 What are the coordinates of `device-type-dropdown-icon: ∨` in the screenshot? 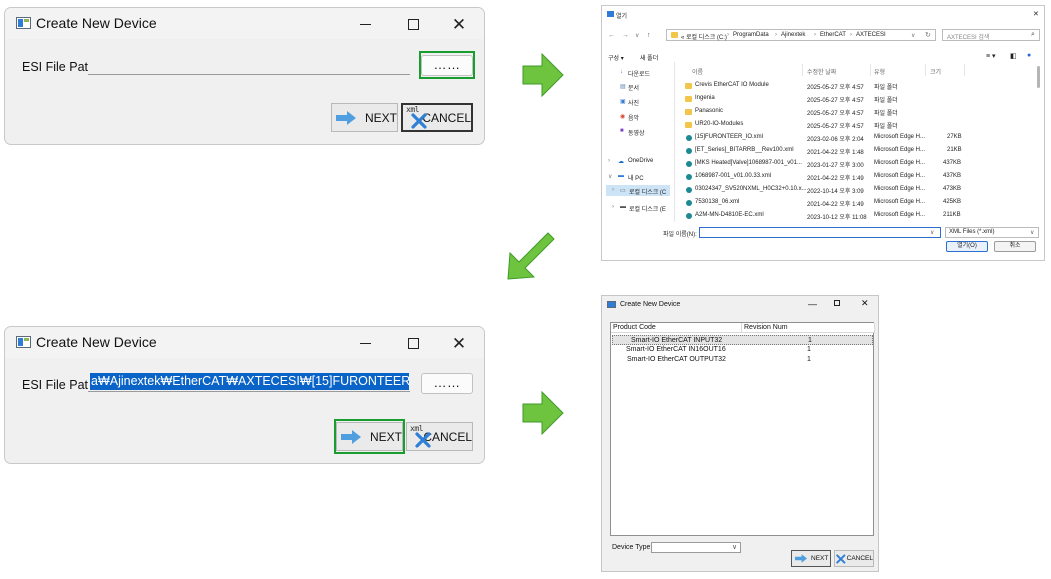 It's located at (735, 547).